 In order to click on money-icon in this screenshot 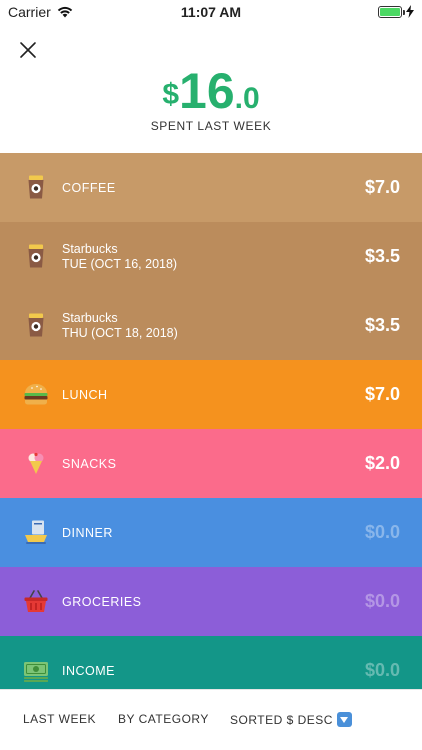, I will do `click(36, 672)`.